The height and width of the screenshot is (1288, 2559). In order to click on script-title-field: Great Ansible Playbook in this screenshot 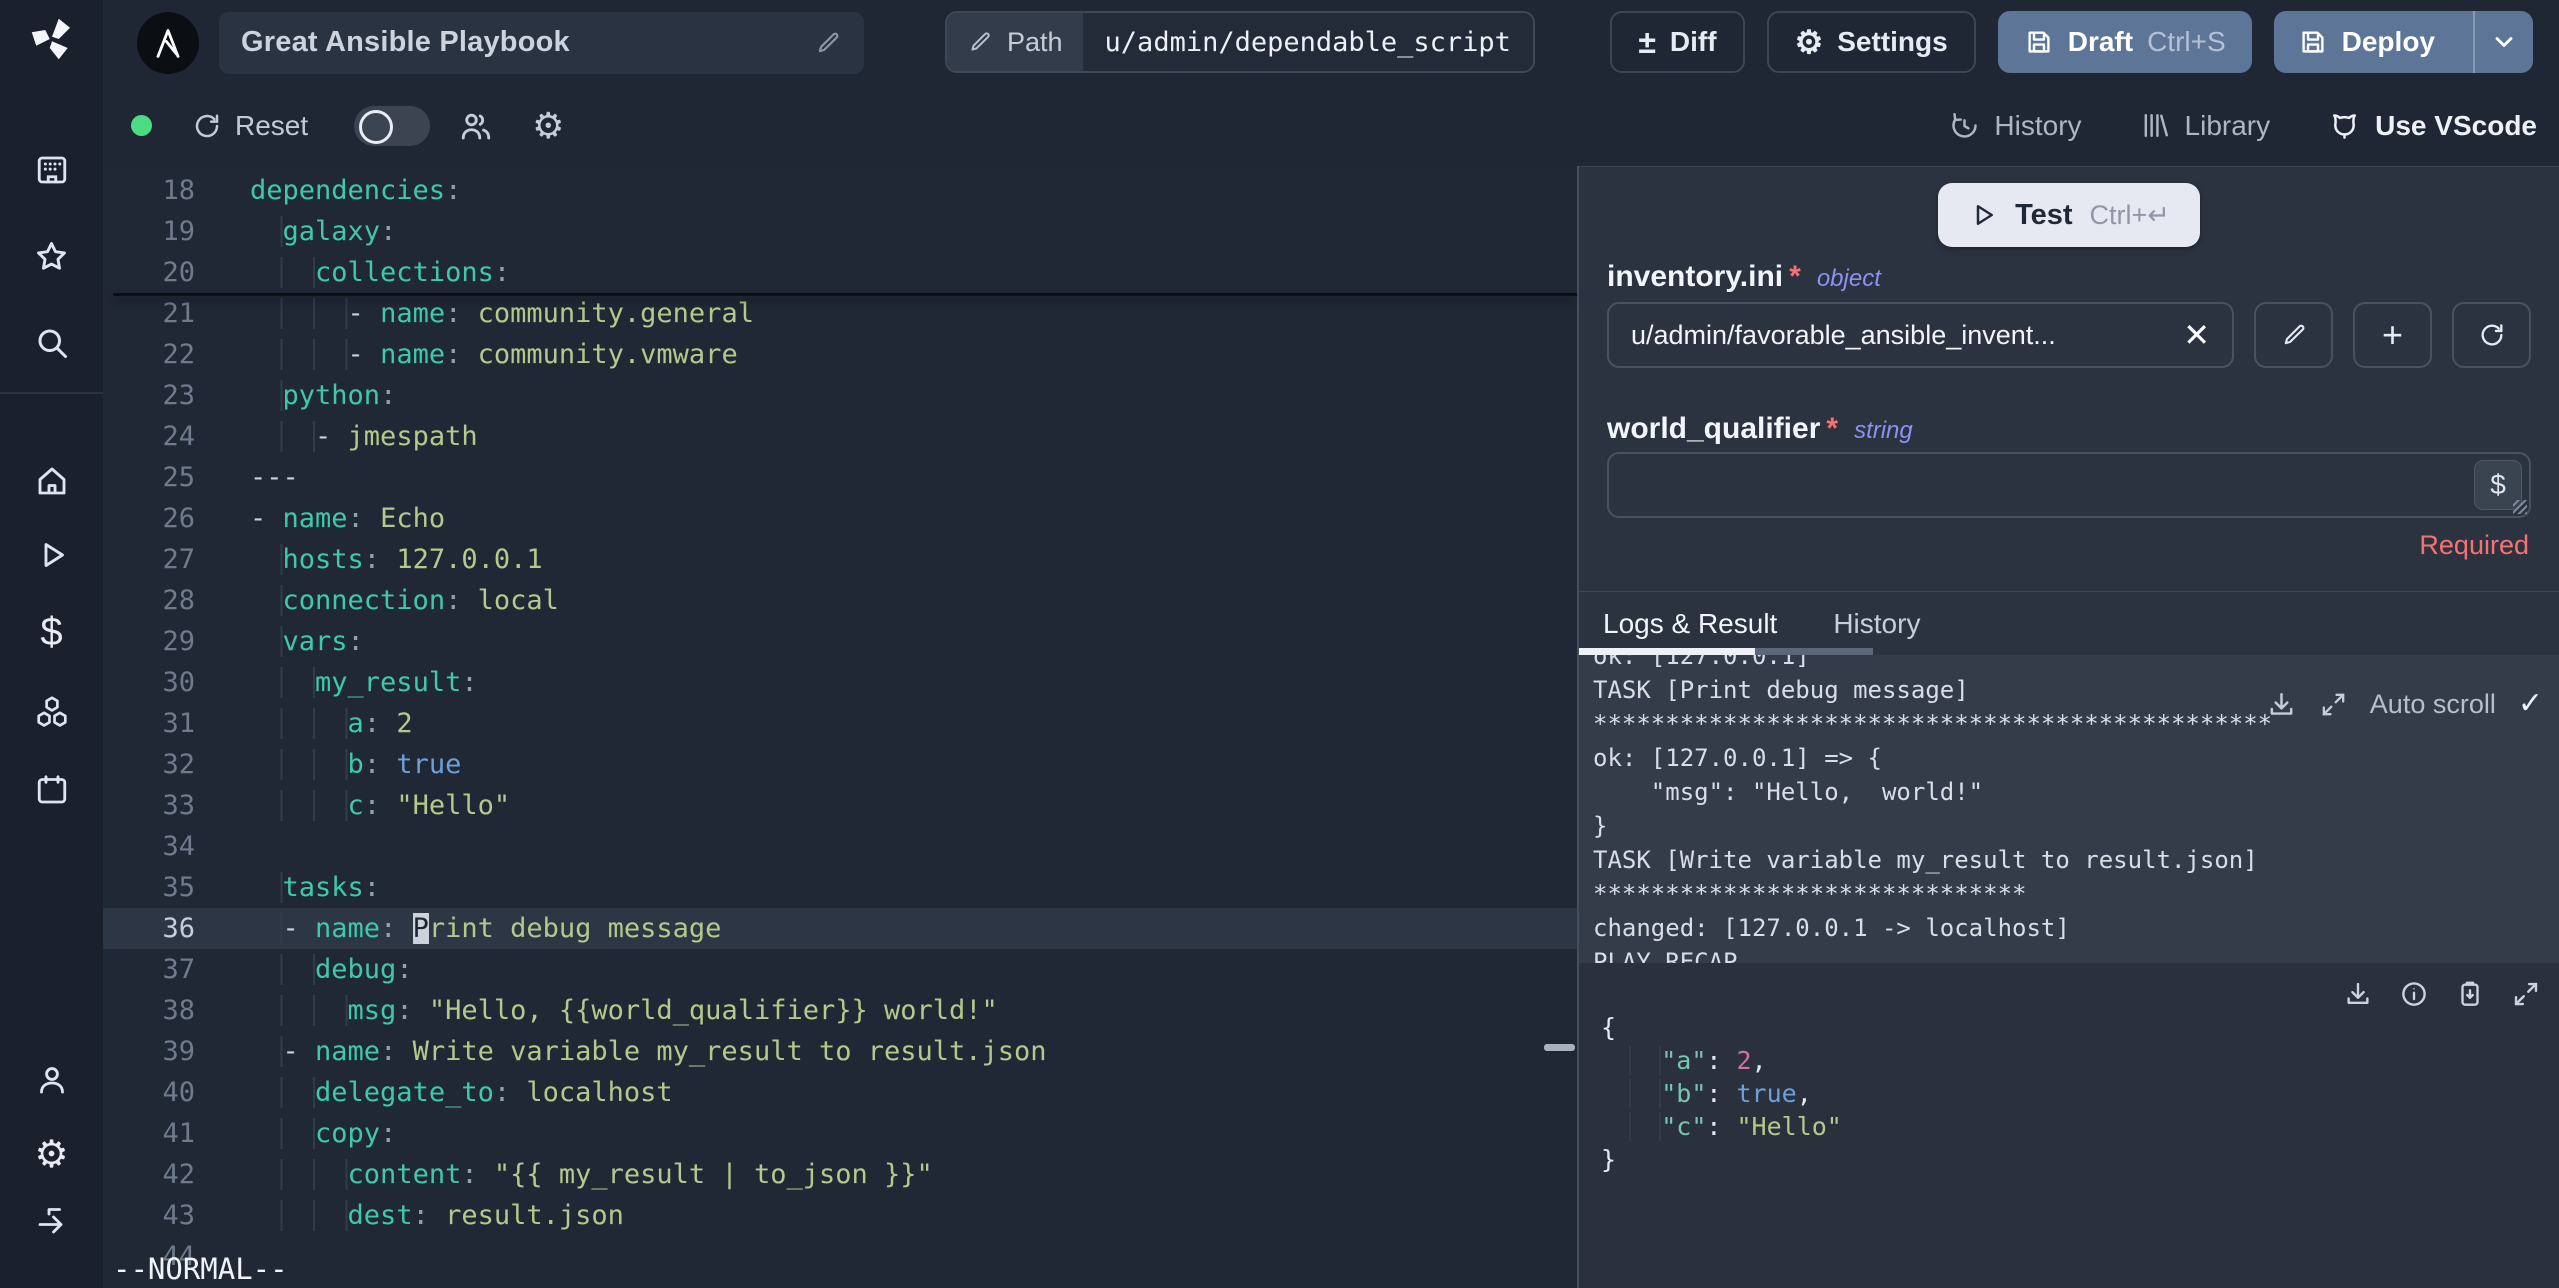, I will do `click(541, 42)`.